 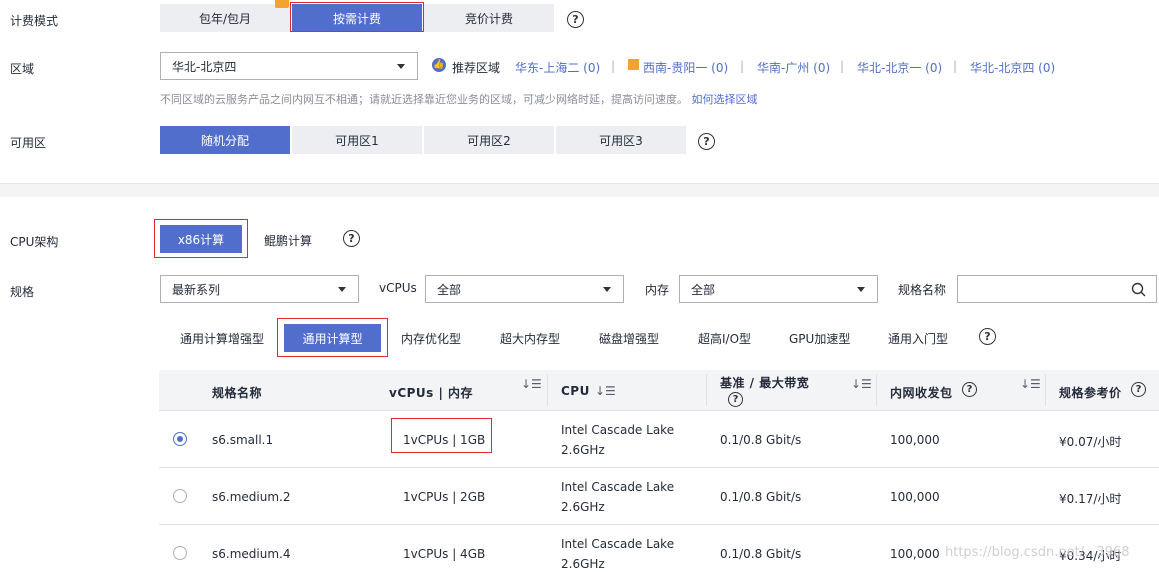 I want to click on billing-mode-label: 计费模式, so click(x=34, y=21).